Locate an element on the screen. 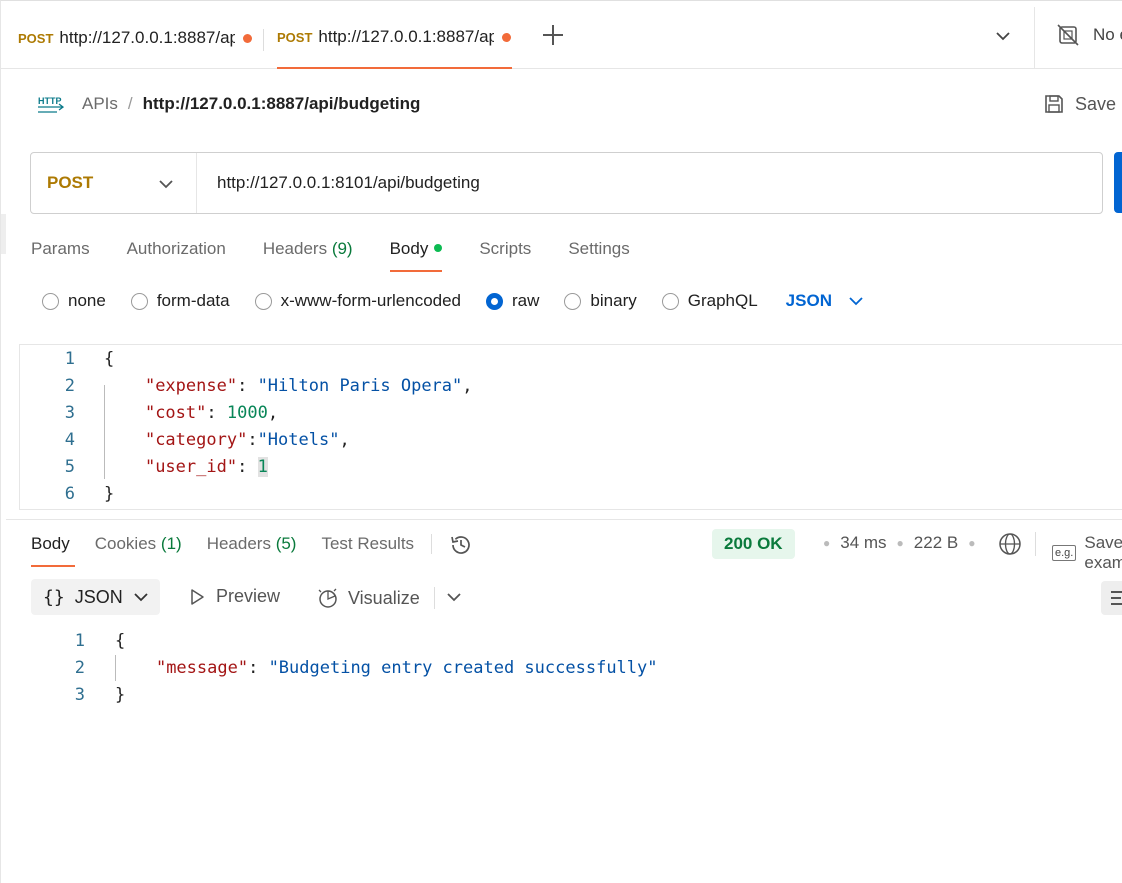  wrap-lines-icon is located at coordinates (1116, 592).